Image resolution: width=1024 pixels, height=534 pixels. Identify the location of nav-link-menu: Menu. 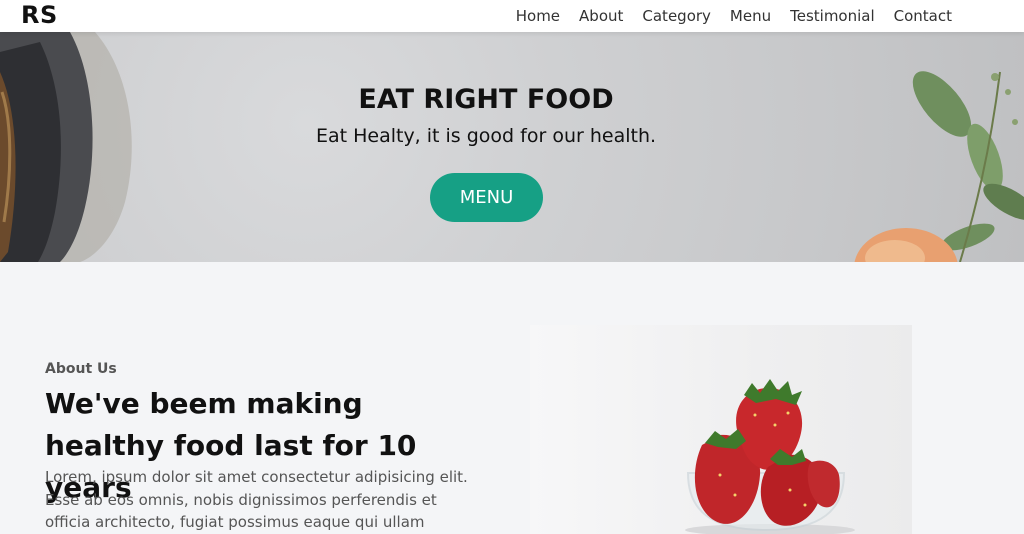
(750, 16).